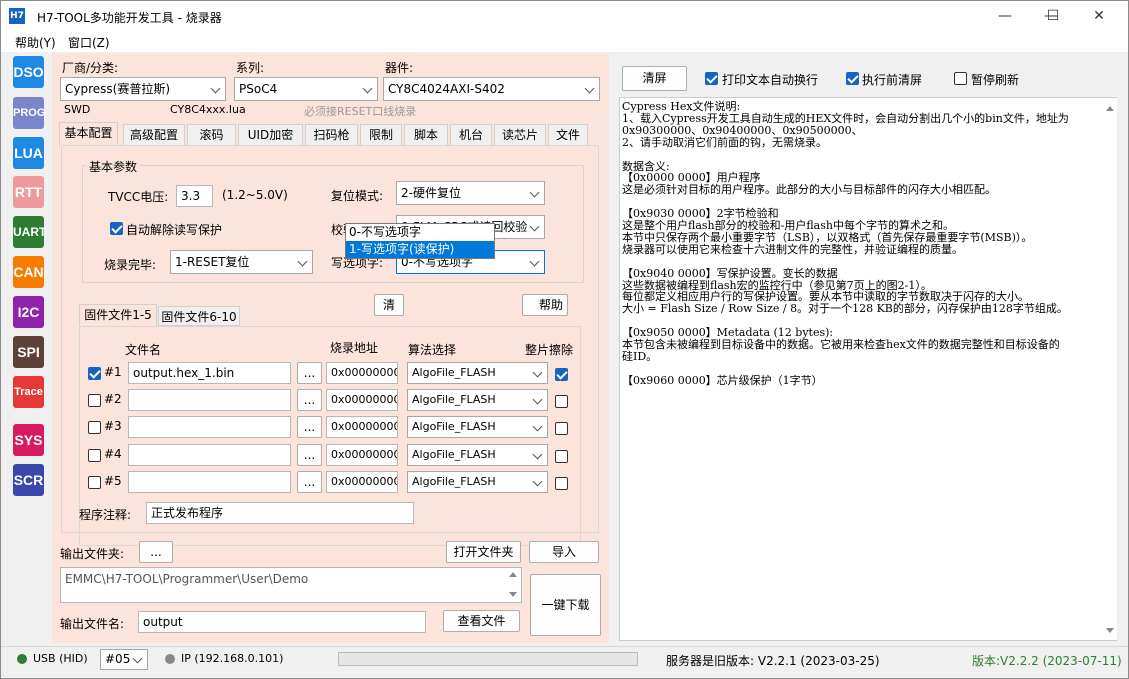 The width and height of the screenshot is (1129, 679). What do you see at coordinates (481, 621) in the screenshot?
I see `view-file-button: 查看文件` at bounding box center [481, 621].